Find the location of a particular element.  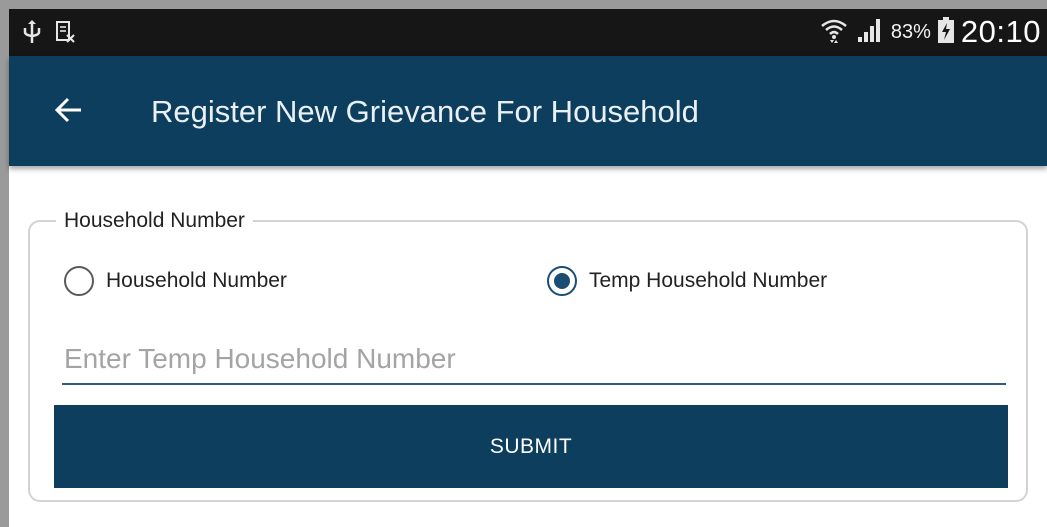

radio-selected-dot is located at coordinates (562, 281).